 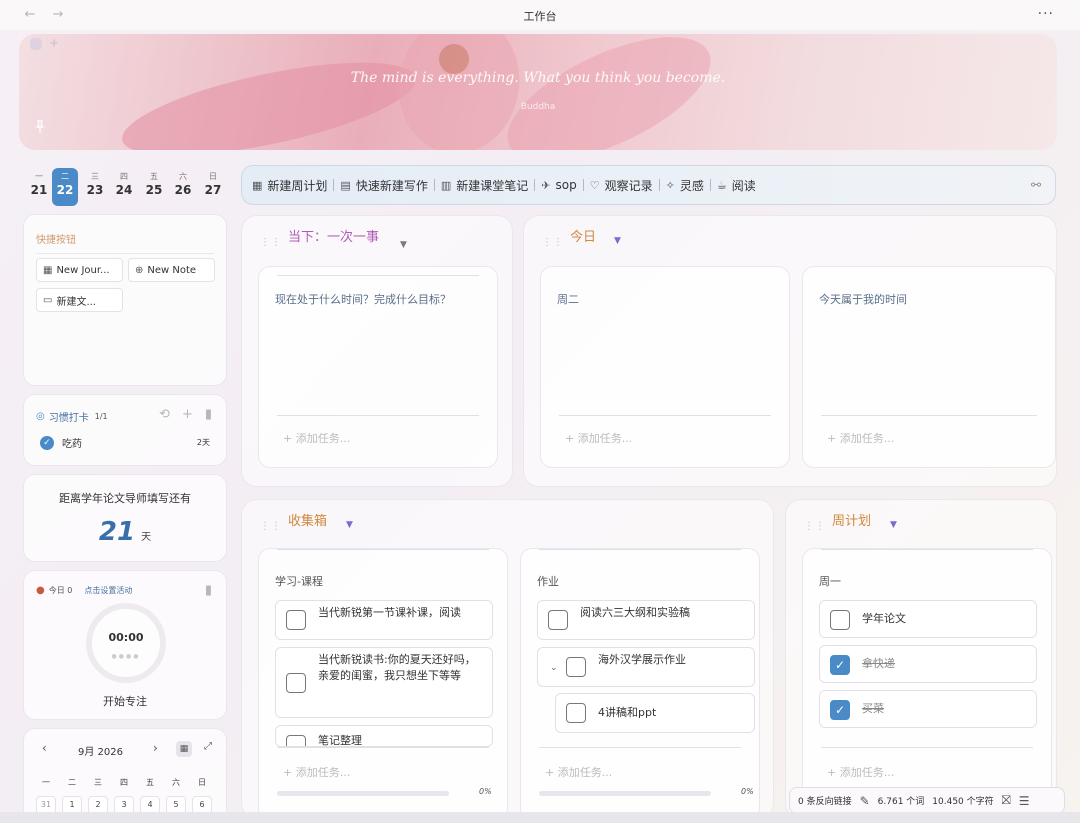 I want to click on day-thu: 四 24, so click(x=124, y=187).